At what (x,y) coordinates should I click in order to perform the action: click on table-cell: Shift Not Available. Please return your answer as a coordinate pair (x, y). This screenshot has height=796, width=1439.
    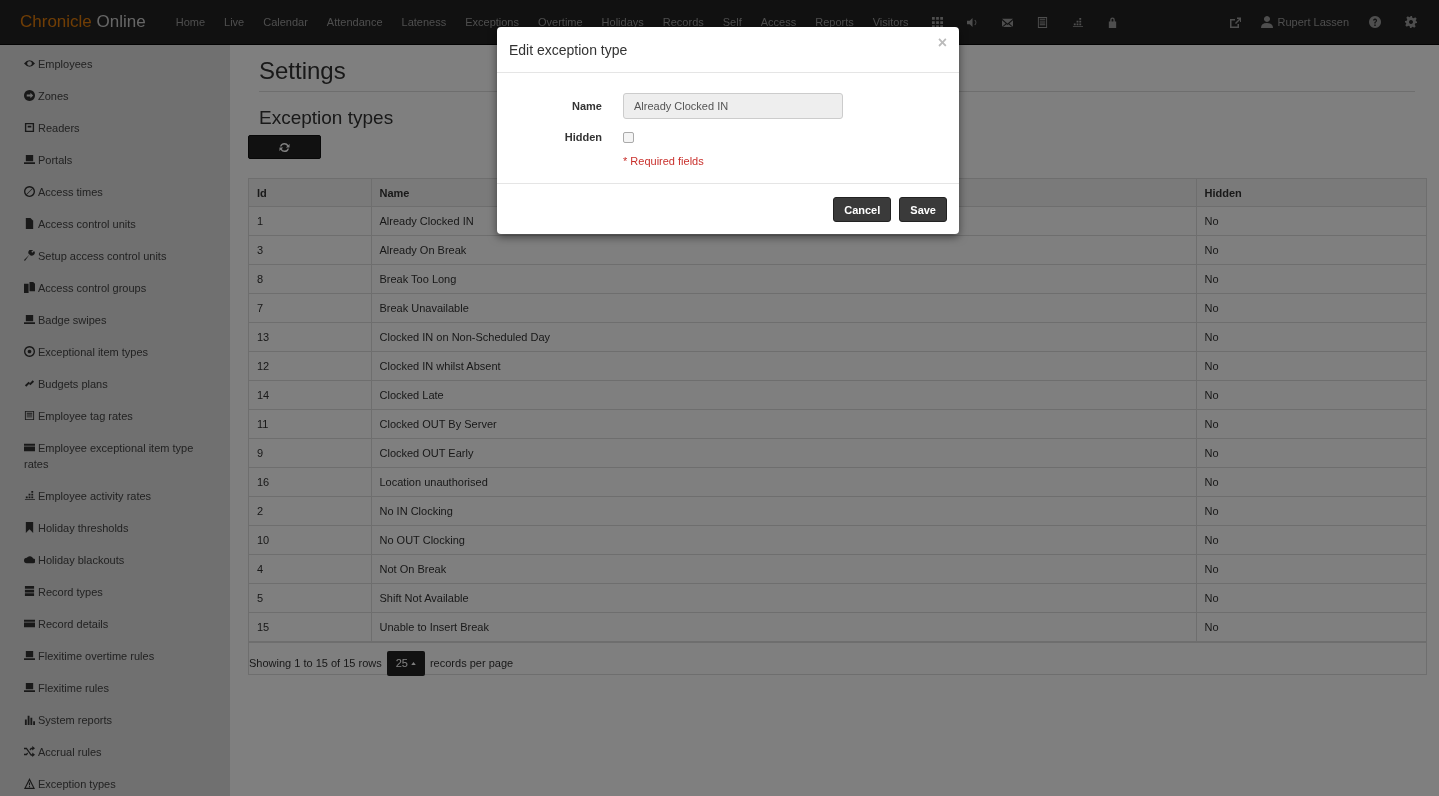
    Looking at the image, I should click on (783, 598).